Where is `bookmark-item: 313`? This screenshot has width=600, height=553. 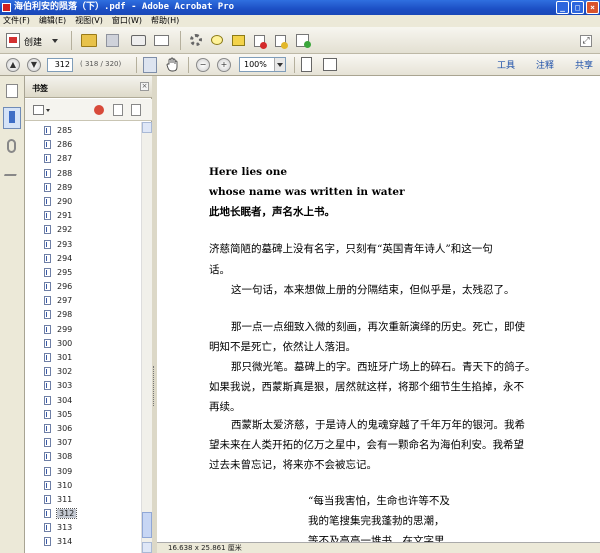
bookmark-item: 313 is located at coordinates (83, 528).